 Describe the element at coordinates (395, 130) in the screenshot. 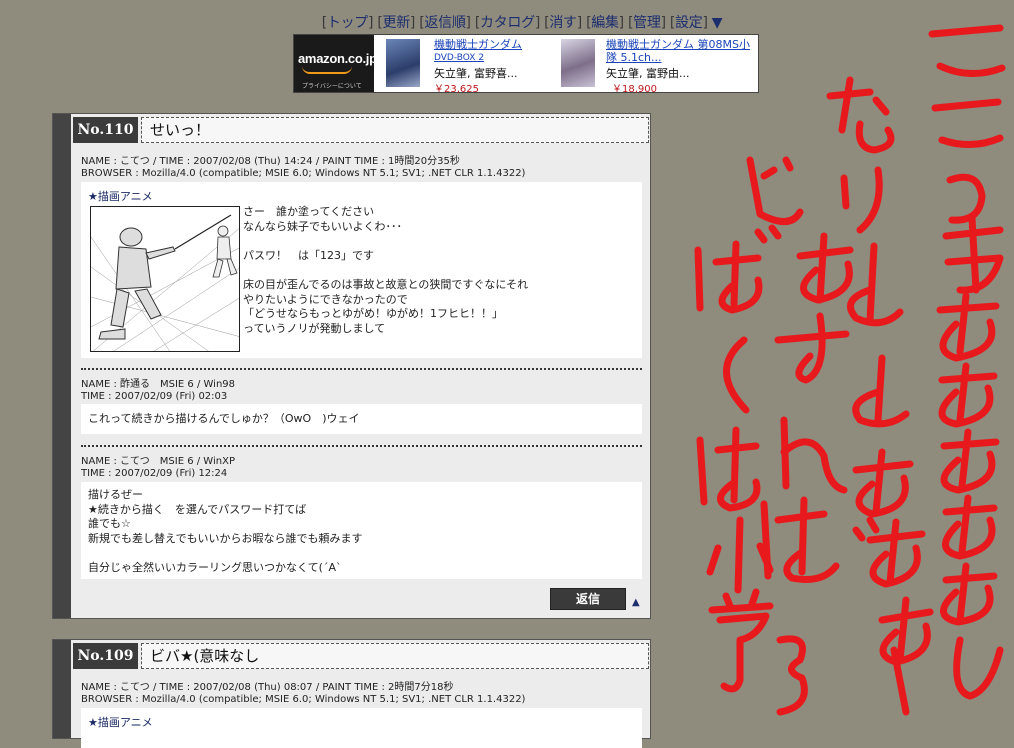

I see `post-title: せいっ！` at that location.